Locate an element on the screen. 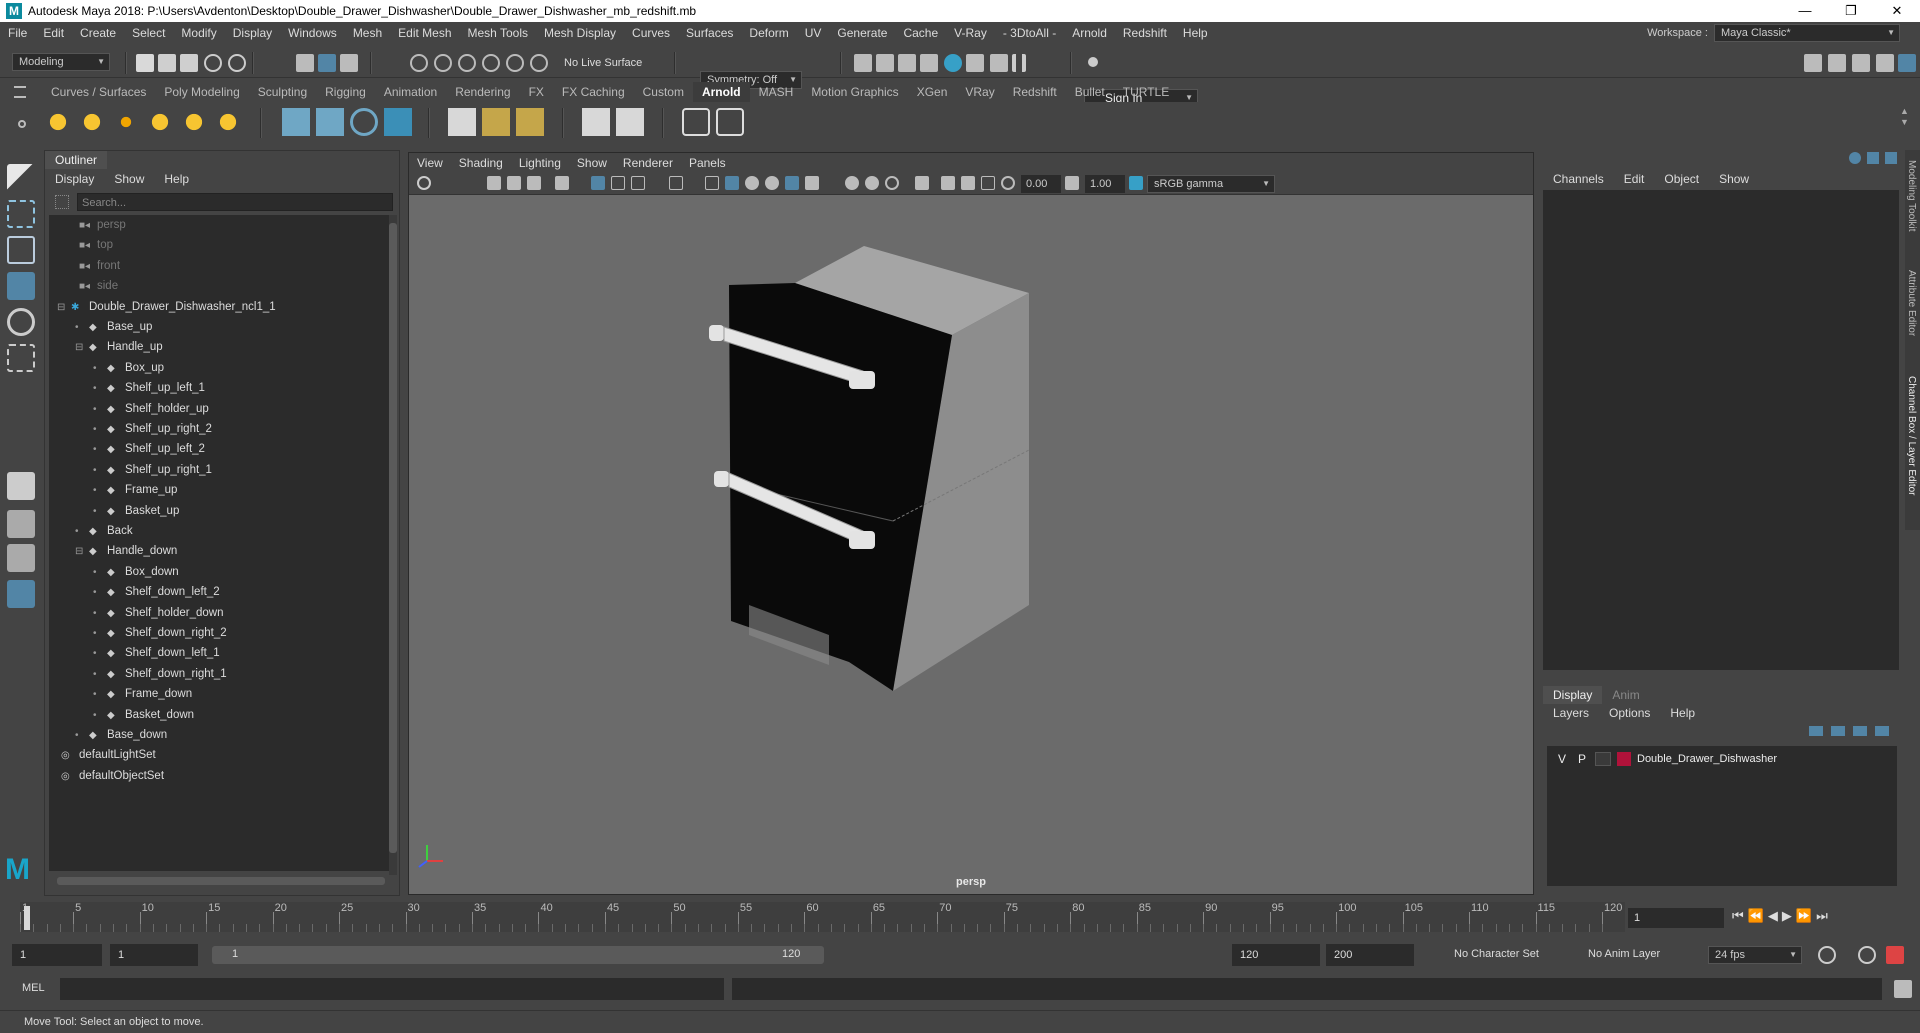 The height and width of the screenshot is (1033, 1920). new-scene-icon is located at coordinates (145, 63).